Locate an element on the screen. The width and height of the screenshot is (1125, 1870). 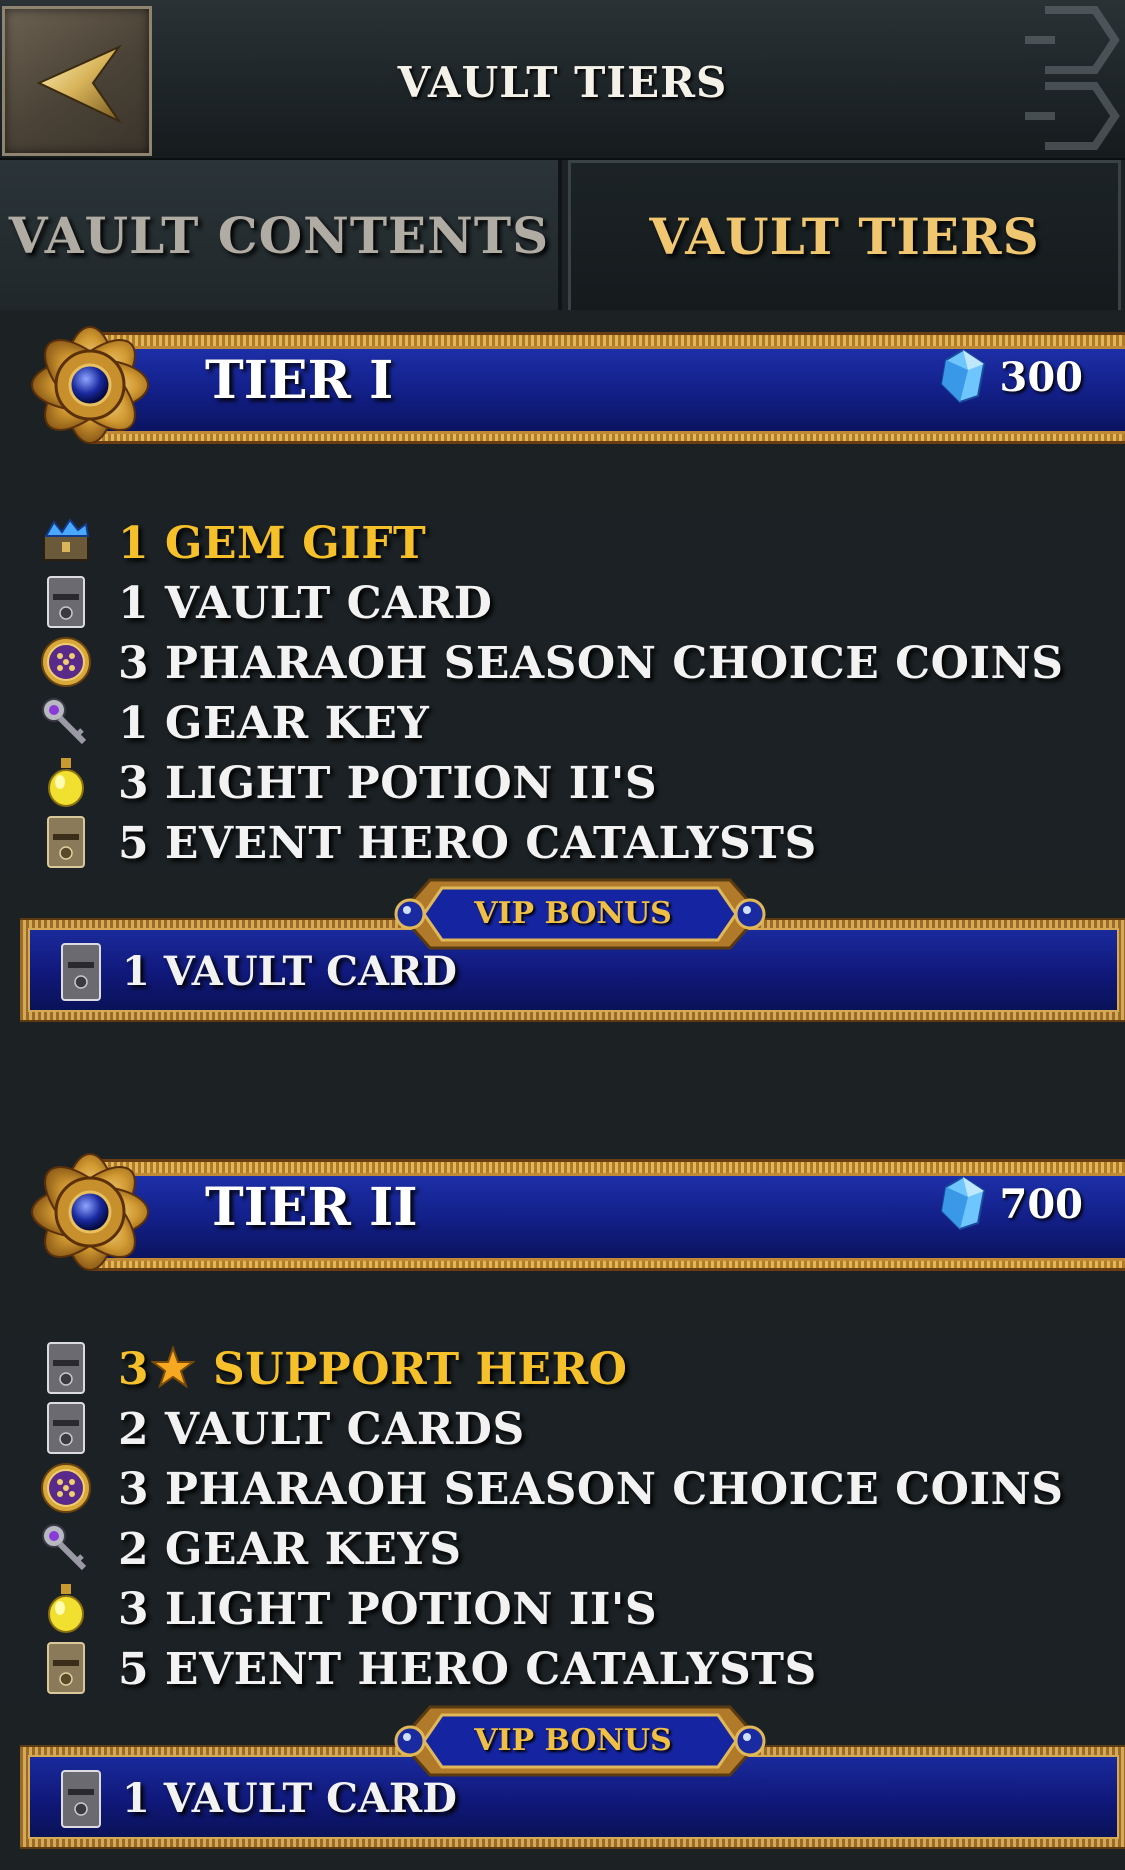
list-item: 1 VAULT CARD is located at coordinates (562, 602).